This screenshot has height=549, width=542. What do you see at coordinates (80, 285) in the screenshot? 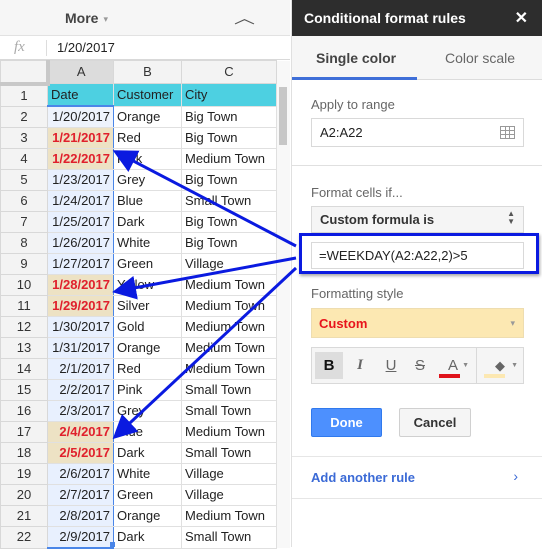
I see `cell-a: 1/28/2017` at bounding box center [80, 285].